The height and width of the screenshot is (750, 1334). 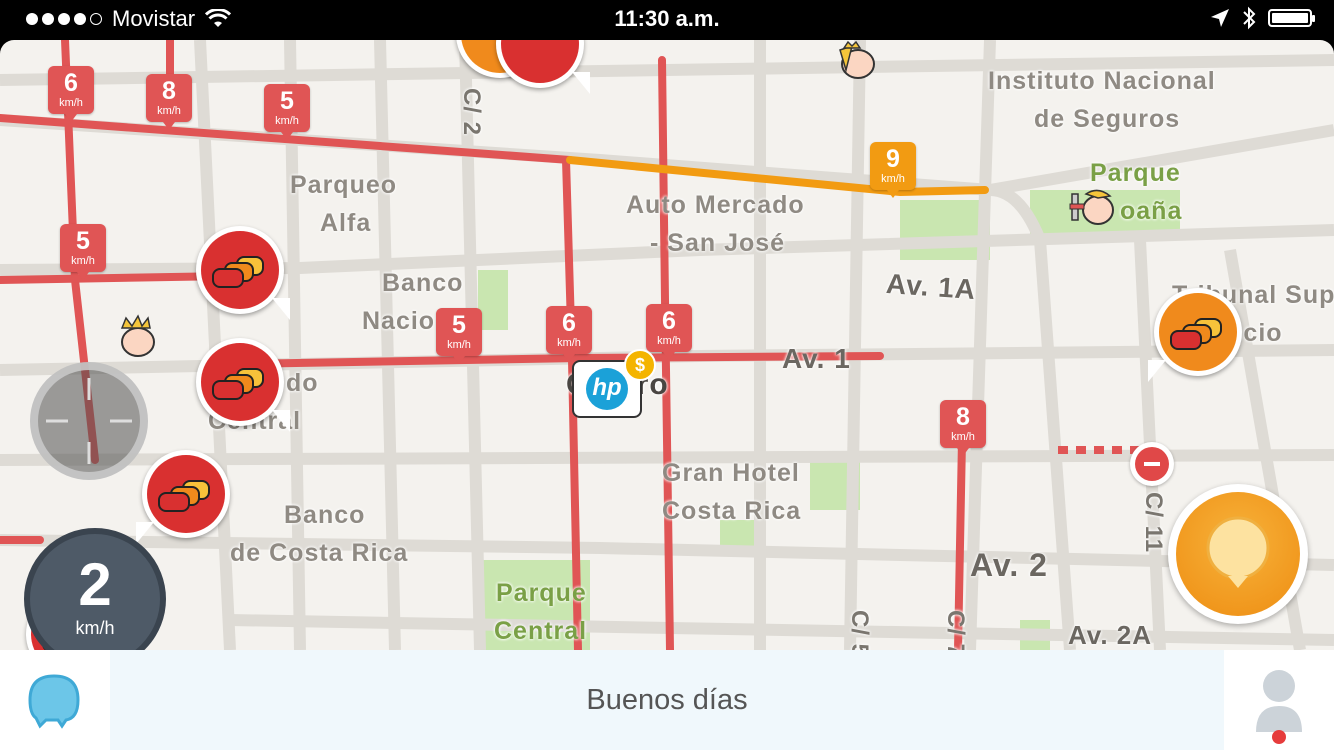 I want to click on label-parqueo: Parqueo, so click(x=344, y=185).